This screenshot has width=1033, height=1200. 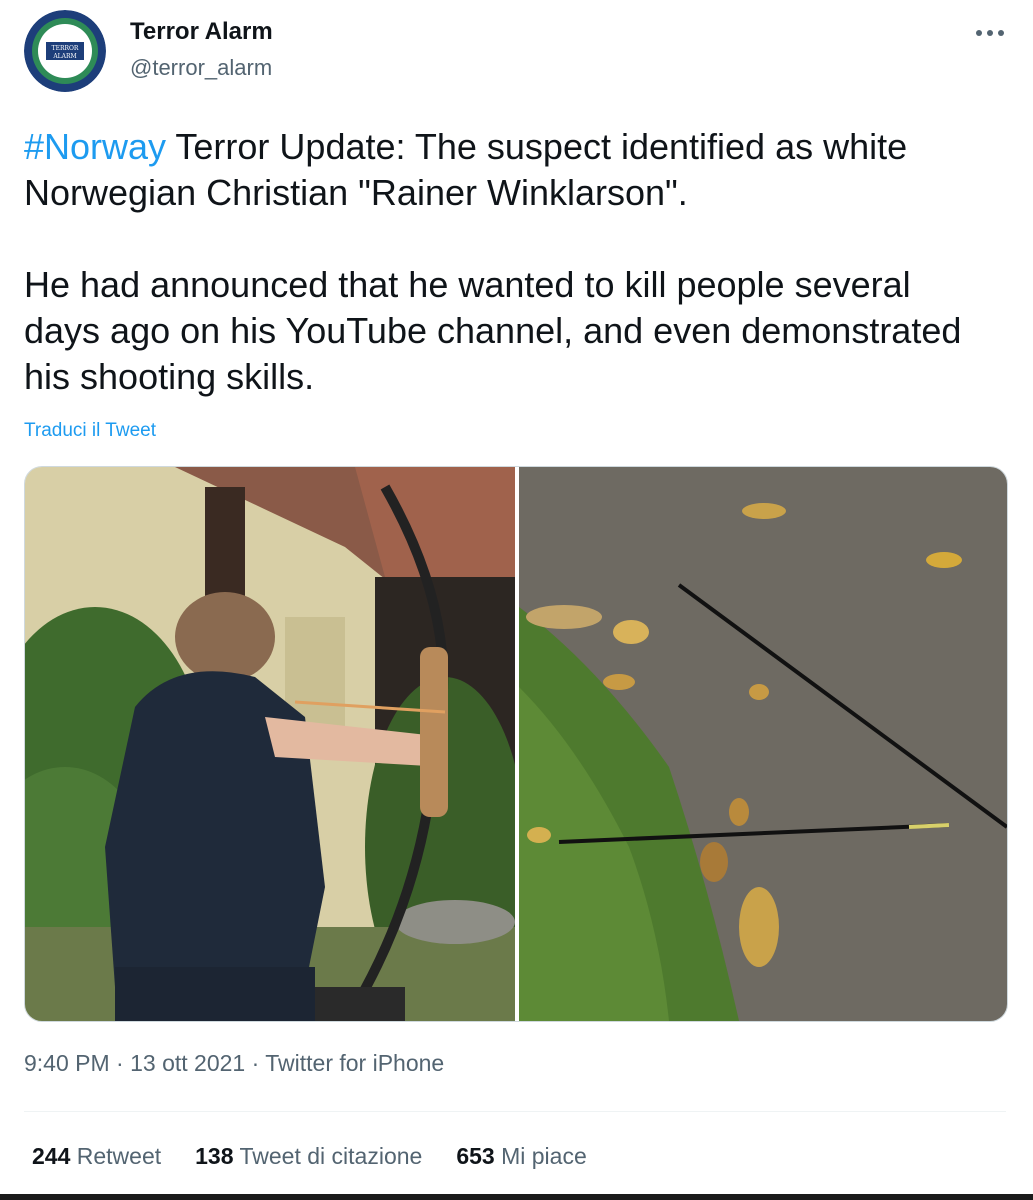 I want to click on quote-tweets-stat: 138 Tweet di citazione, so click(x=308, y=1156).